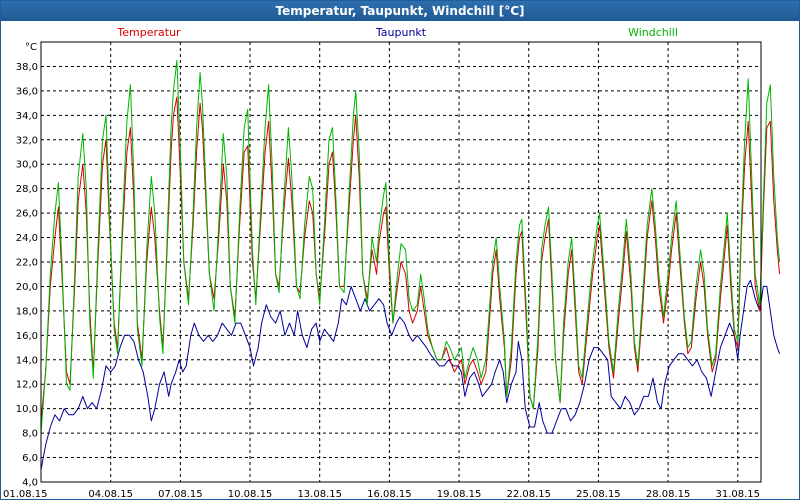 This screenshot has width=800, height=500. I want to click on legend-taupunkt: Taupunkt, so click(401, 32).